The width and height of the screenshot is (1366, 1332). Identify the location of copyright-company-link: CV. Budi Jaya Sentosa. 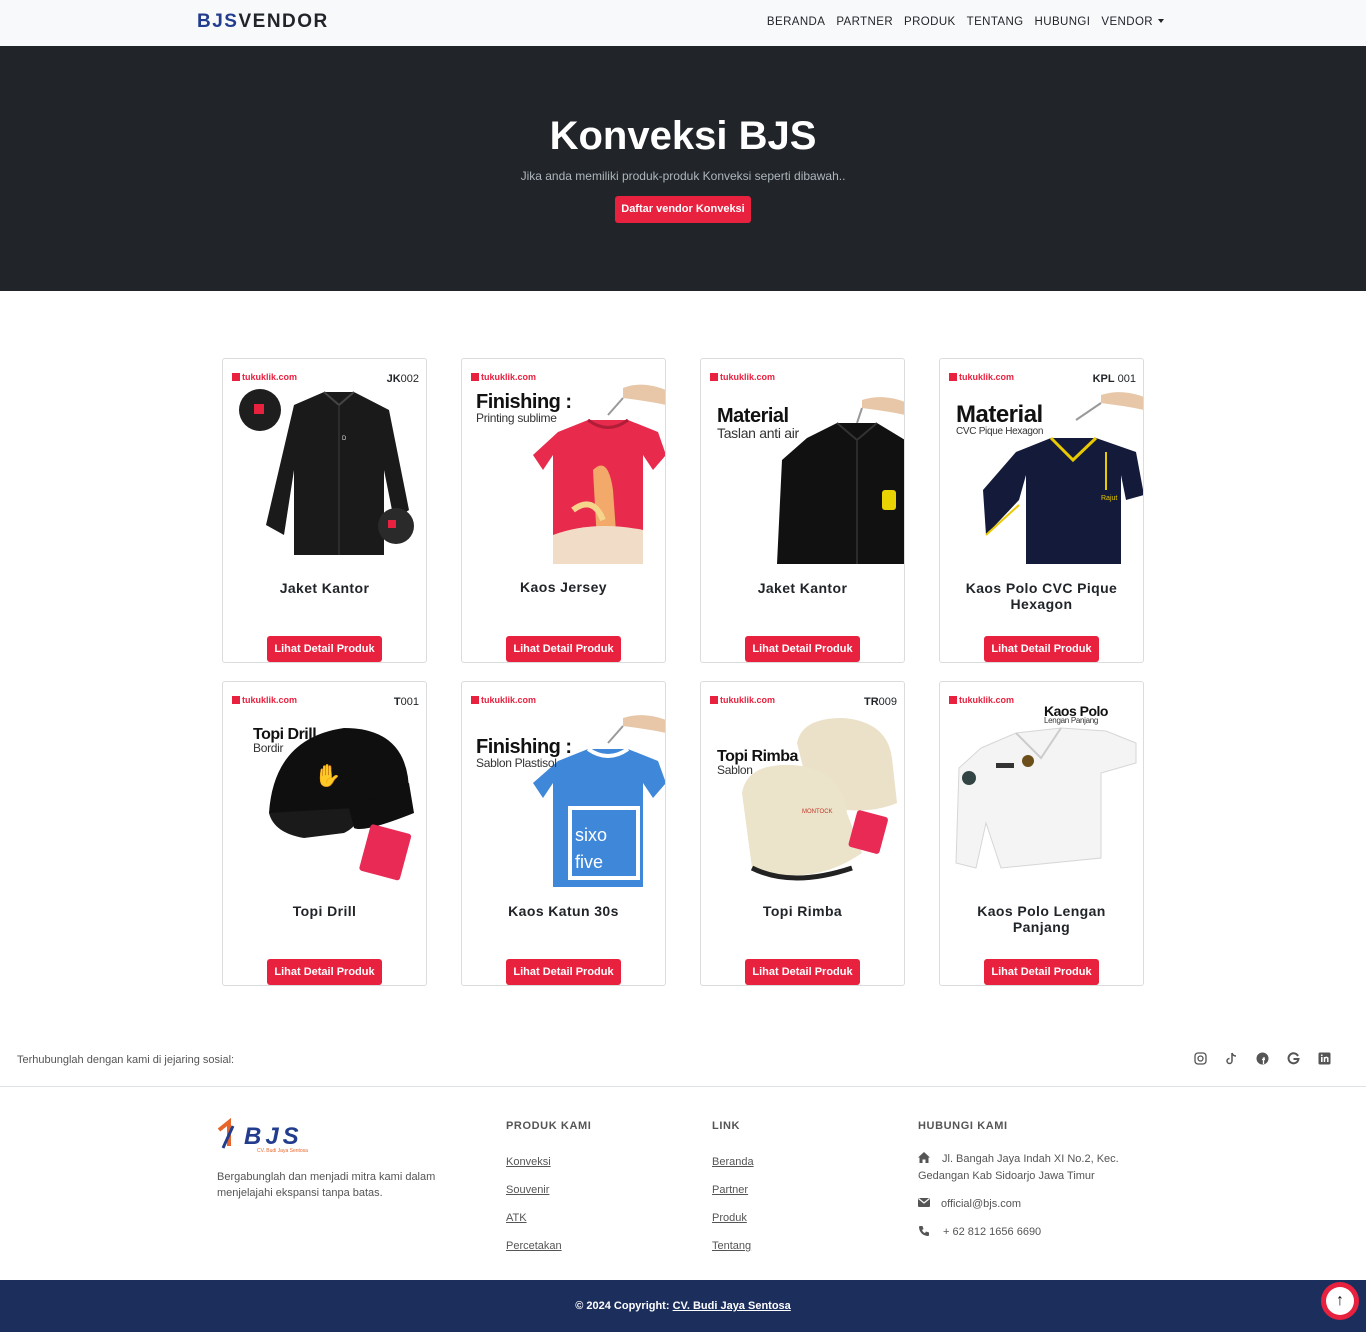
(732, 1306).